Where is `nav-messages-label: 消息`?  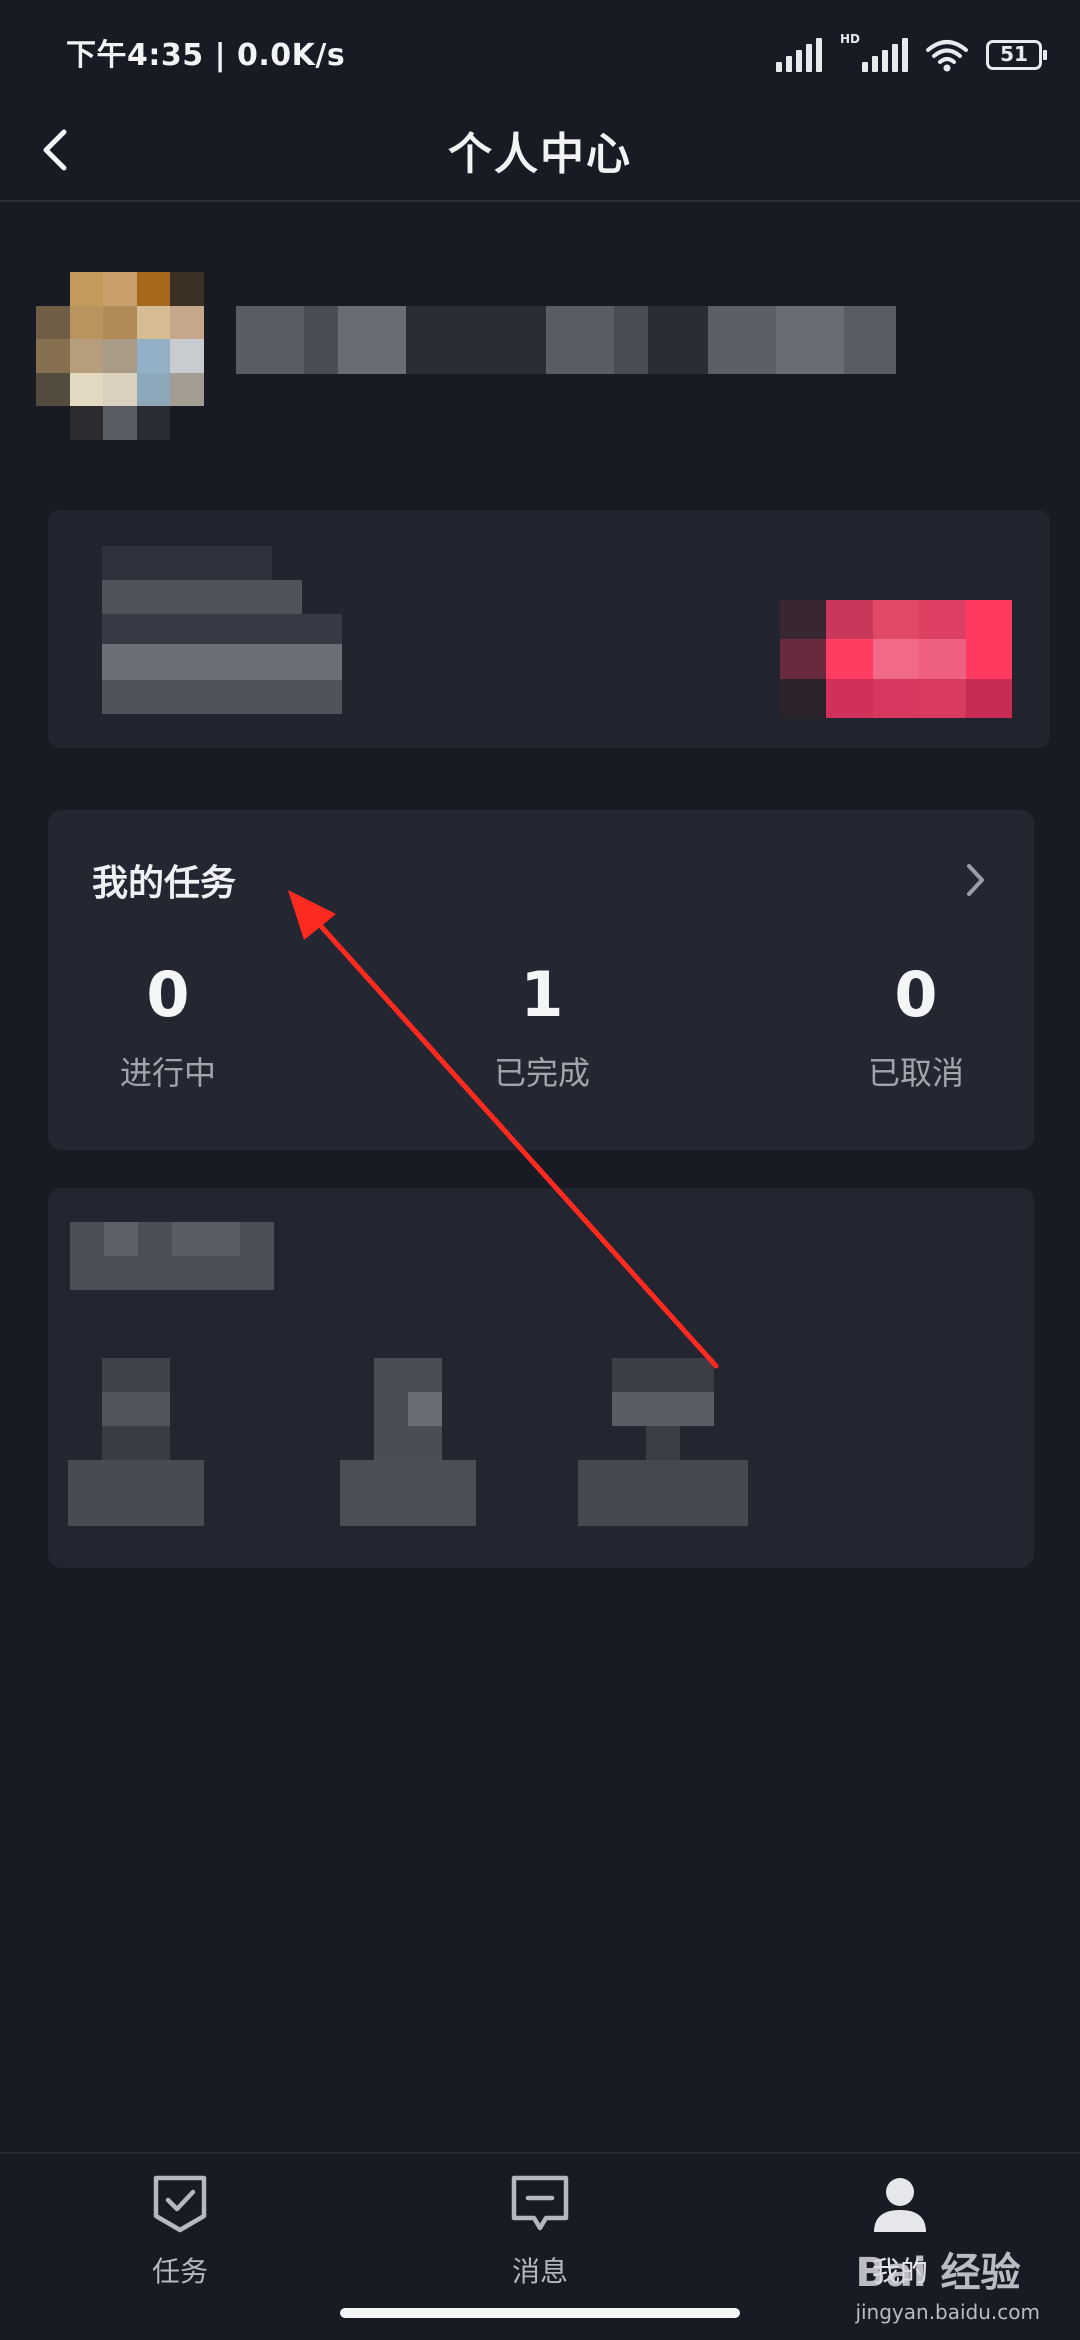
nav-messages-label: 消息 is located at coordinates (539, 2271).